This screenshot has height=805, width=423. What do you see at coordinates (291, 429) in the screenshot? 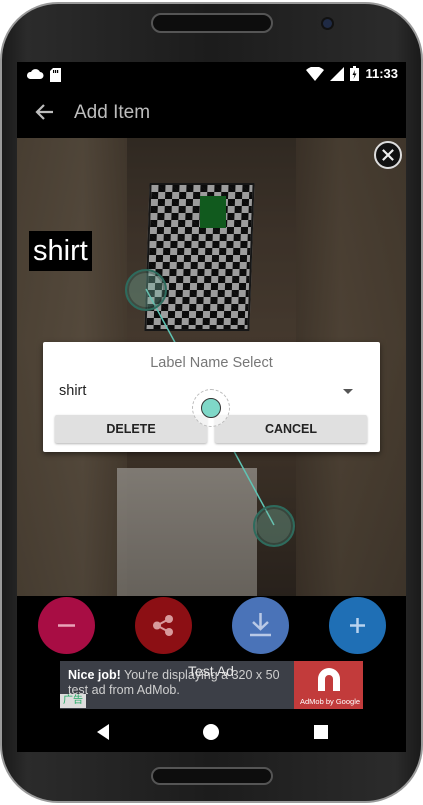
I see `cancel-button: CANCEL` at bounding box center [291, 429].